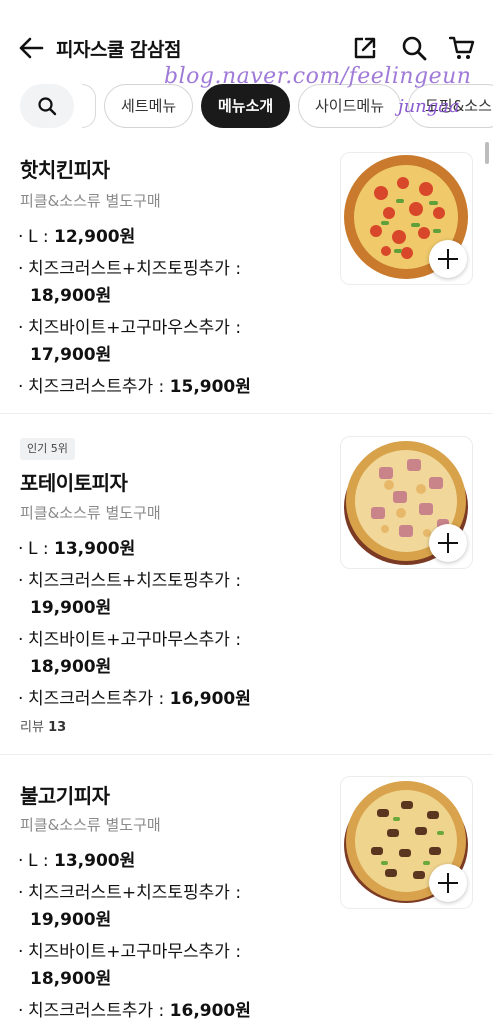  What do you see at coordinates (130, 328) in the screenshot?
I see `price-line: · 치즈바이트+고구마우스추가 :` at bounding box center [130, 328].